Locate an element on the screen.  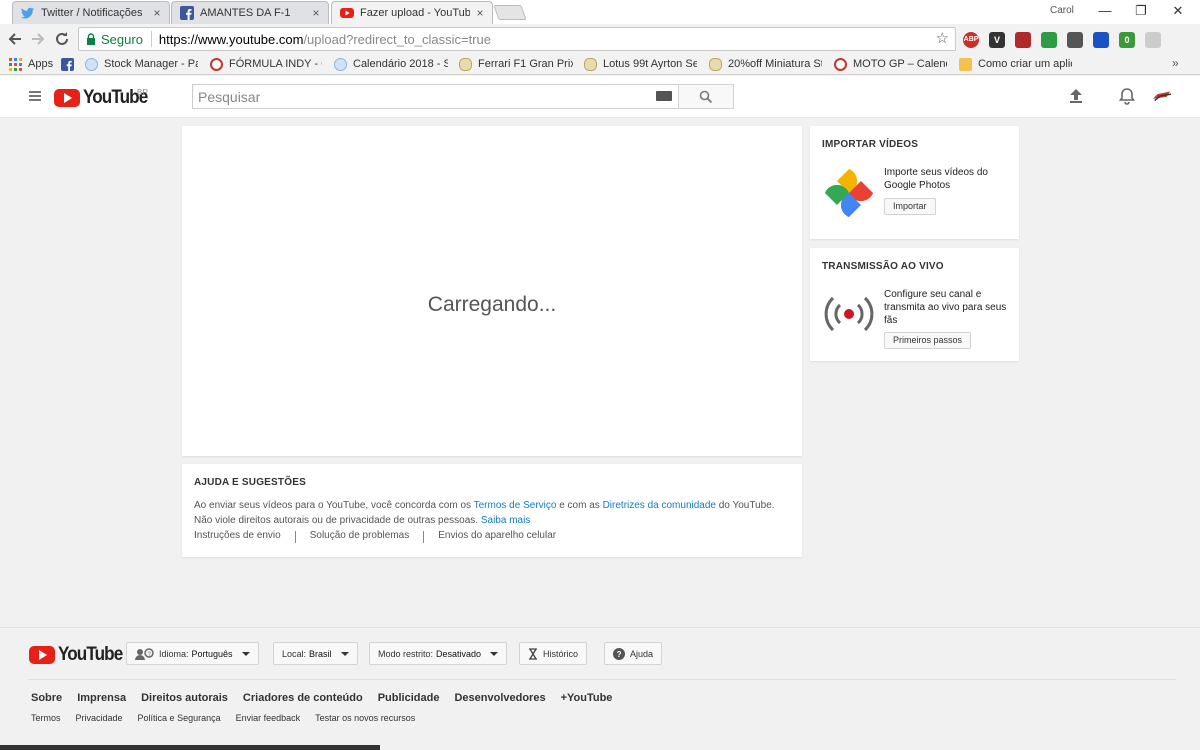
footer-link-politica: Política e Segurança is located at coordinates (179, 718).